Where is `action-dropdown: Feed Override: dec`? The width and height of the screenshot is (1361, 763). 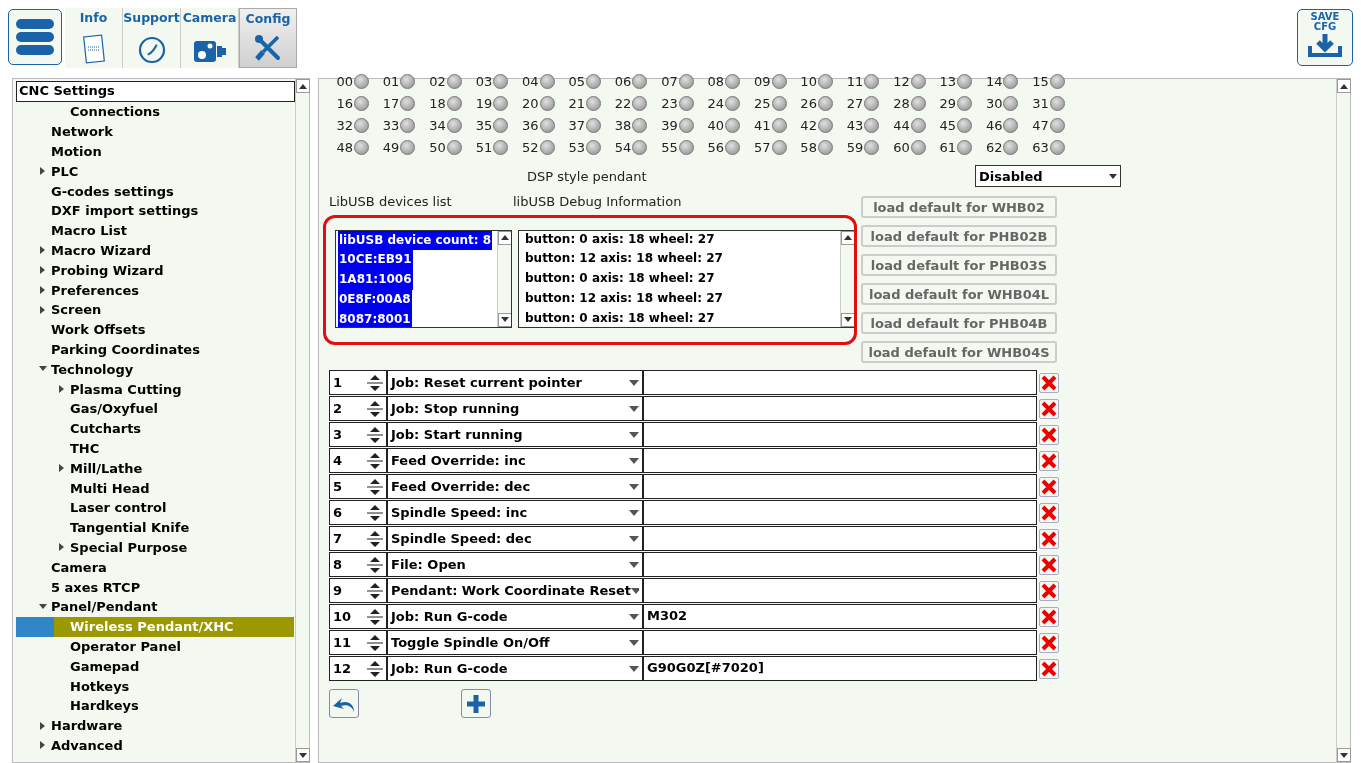
action-dropdown: Feed Override: dec is located at coordinates (515, 486).